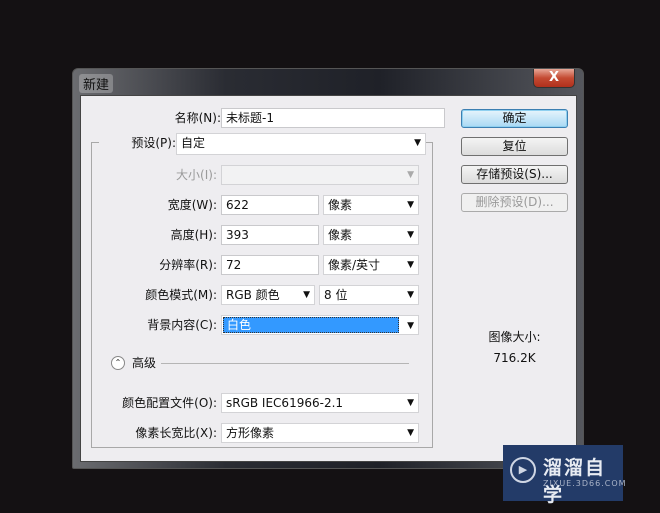  I want to click on height-label: 高度(H):, so click(193, 235).